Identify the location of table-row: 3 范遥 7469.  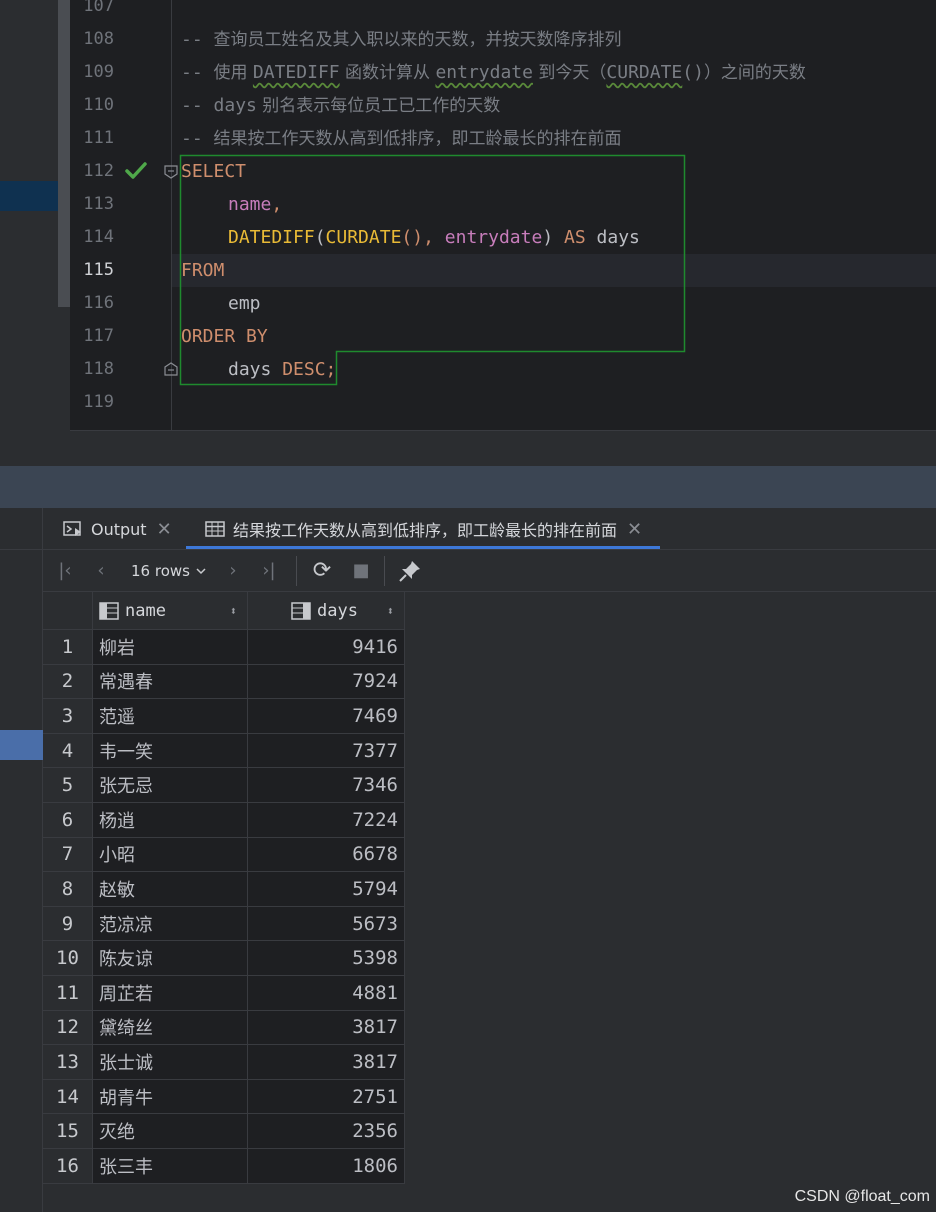
(224, 716).